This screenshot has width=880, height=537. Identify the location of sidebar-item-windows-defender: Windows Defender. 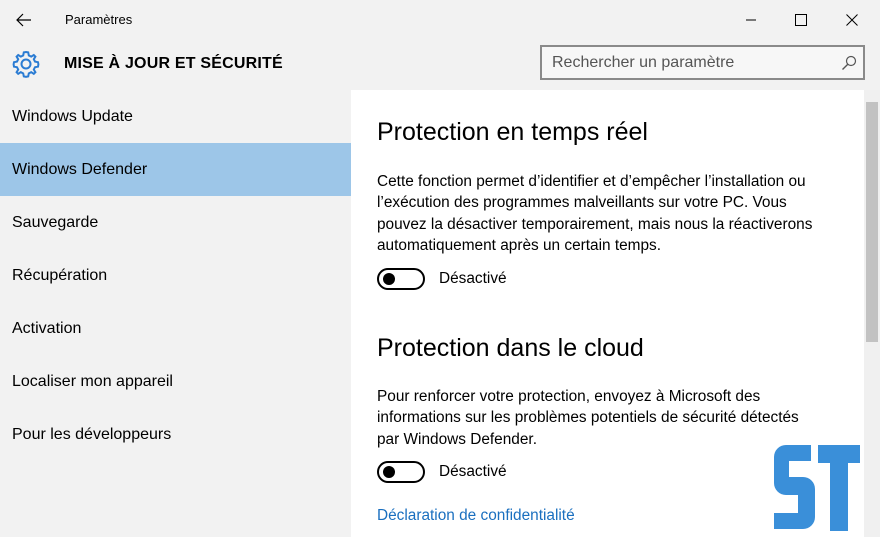
(175, 169).